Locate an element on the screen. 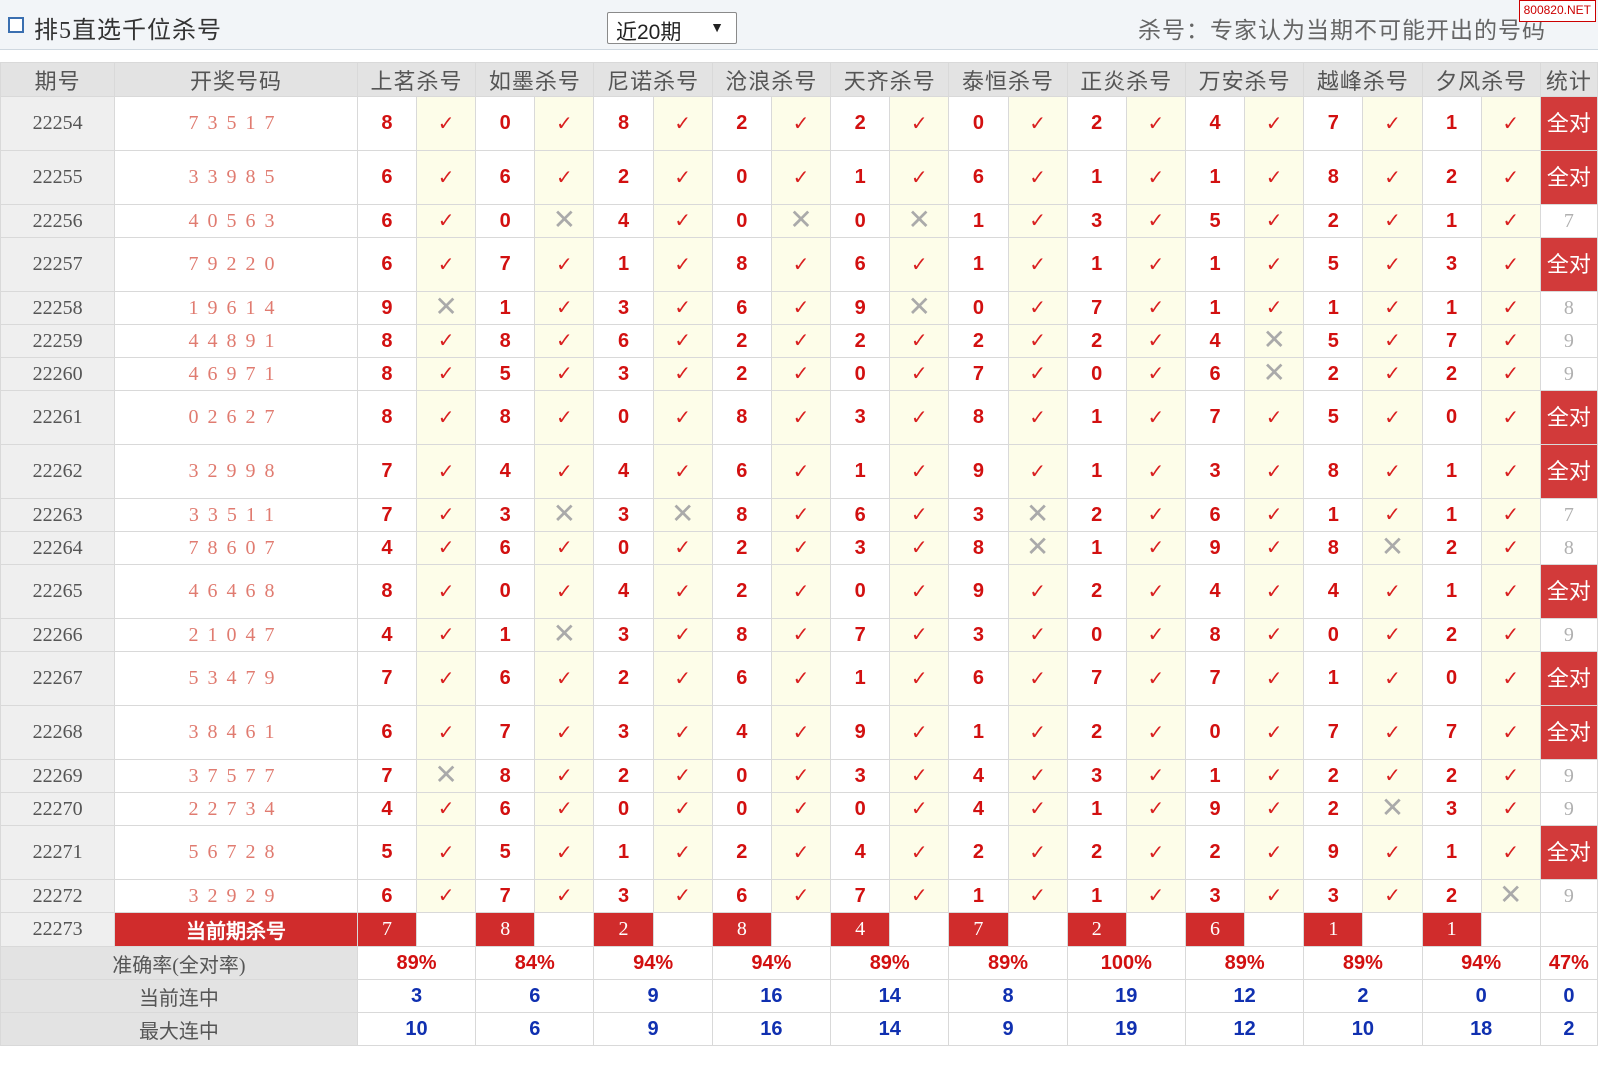 The height and width of the screenshot is (1079, 1598). draw-number: 38461 is located at coordinates (236, 732).